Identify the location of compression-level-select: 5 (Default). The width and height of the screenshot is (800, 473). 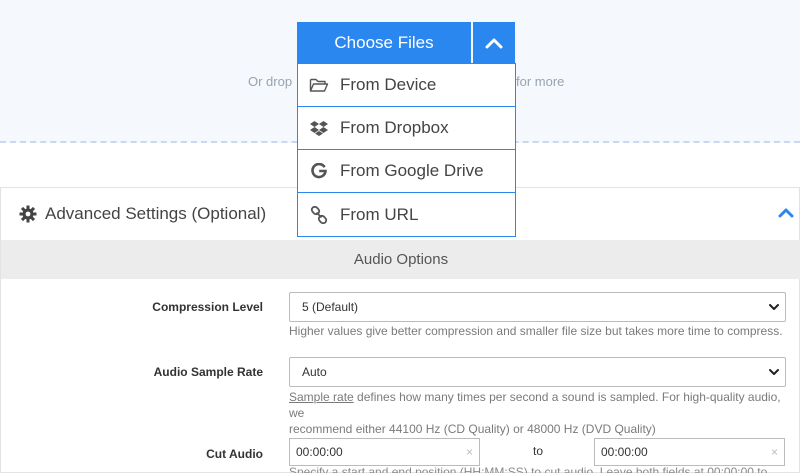
(537, 307).